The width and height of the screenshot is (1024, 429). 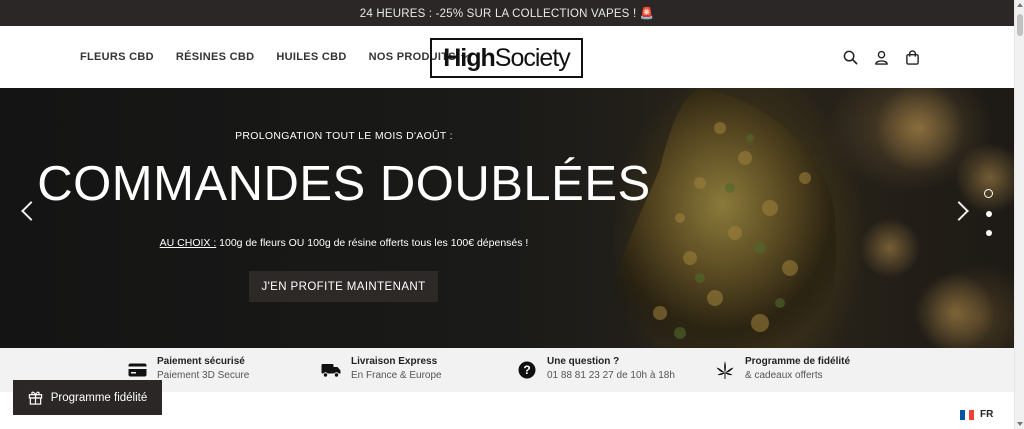 I want to click on nav-item-label: RÉSINES CBD, so click(x=215, y=57).